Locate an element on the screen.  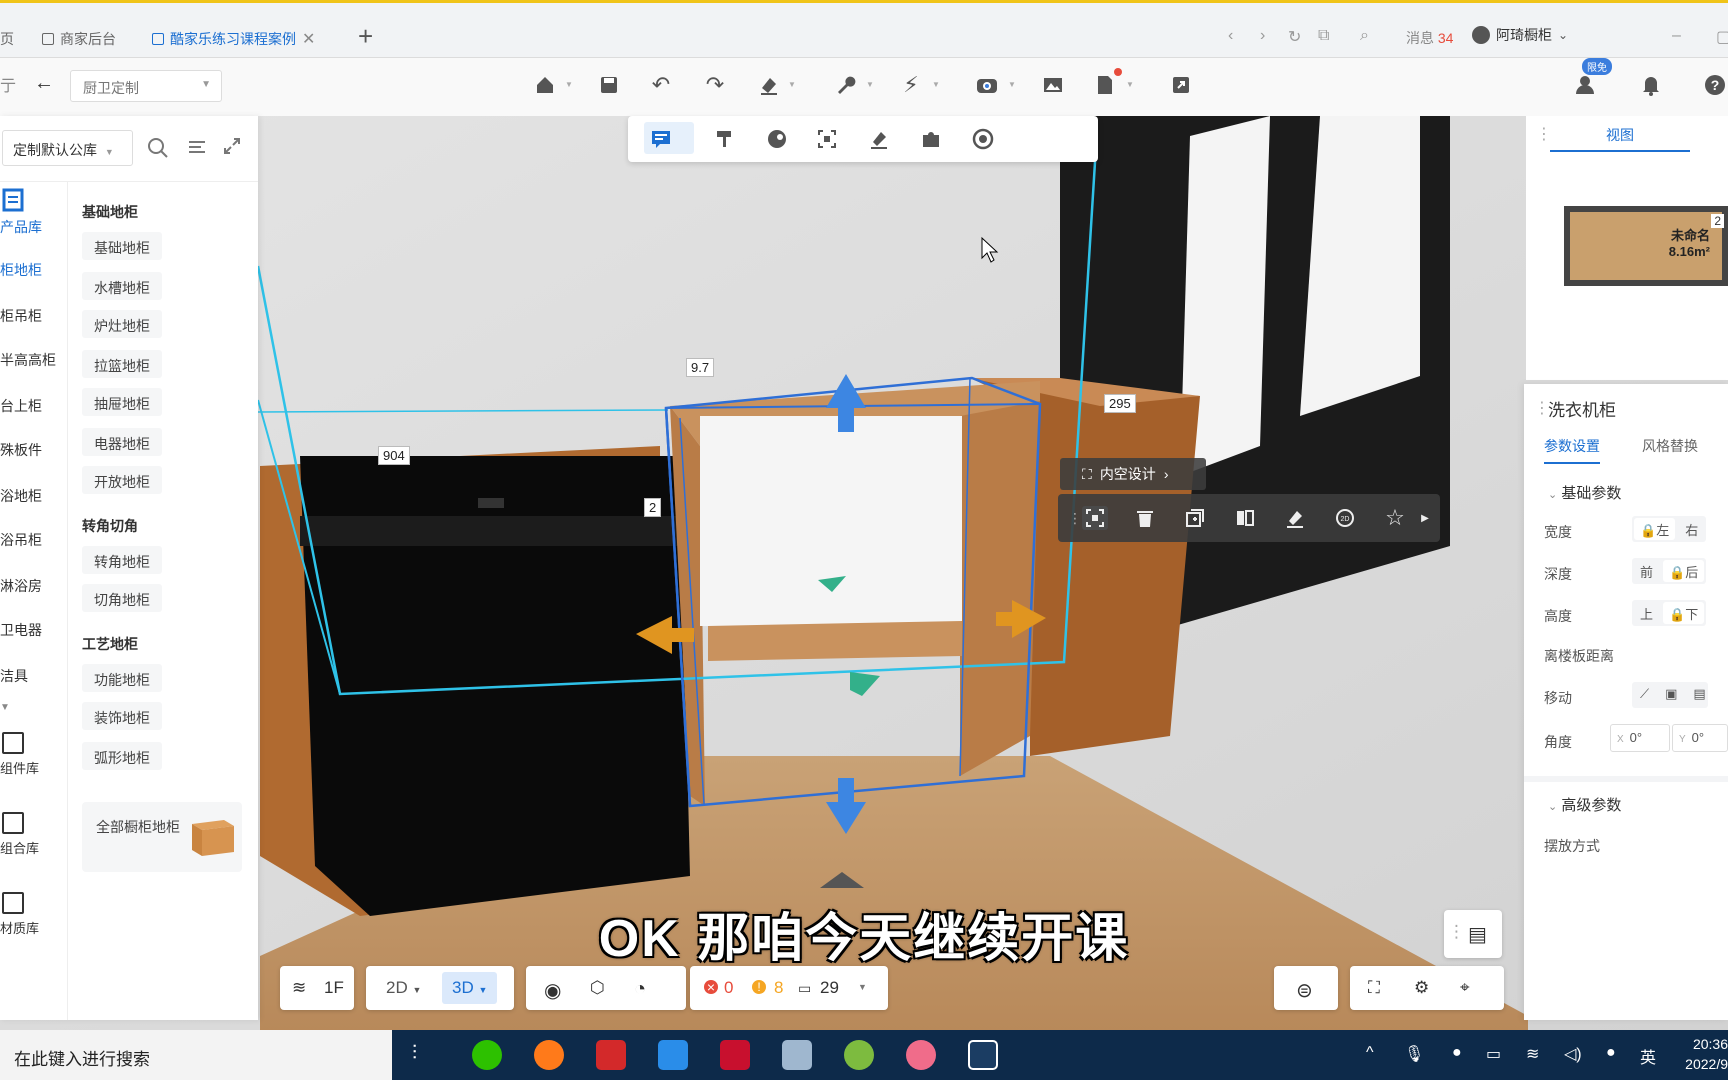
expand-icon is located at coordinates (232, 148).